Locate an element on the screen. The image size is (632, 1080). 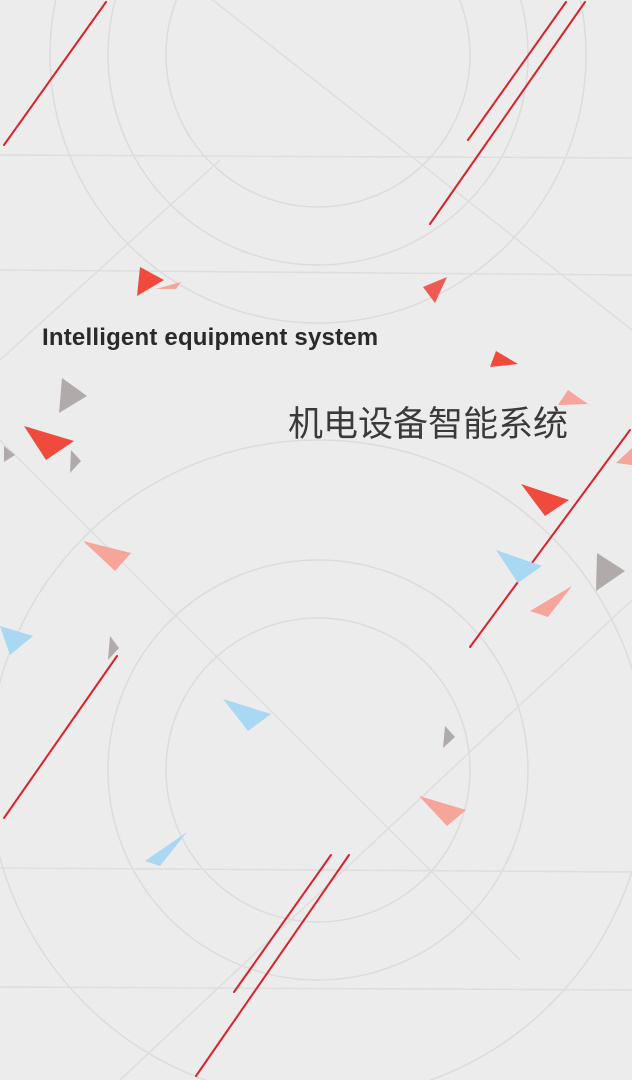
chinese-headline: 机电设备智能系统 is located at coordinates (427, 425).